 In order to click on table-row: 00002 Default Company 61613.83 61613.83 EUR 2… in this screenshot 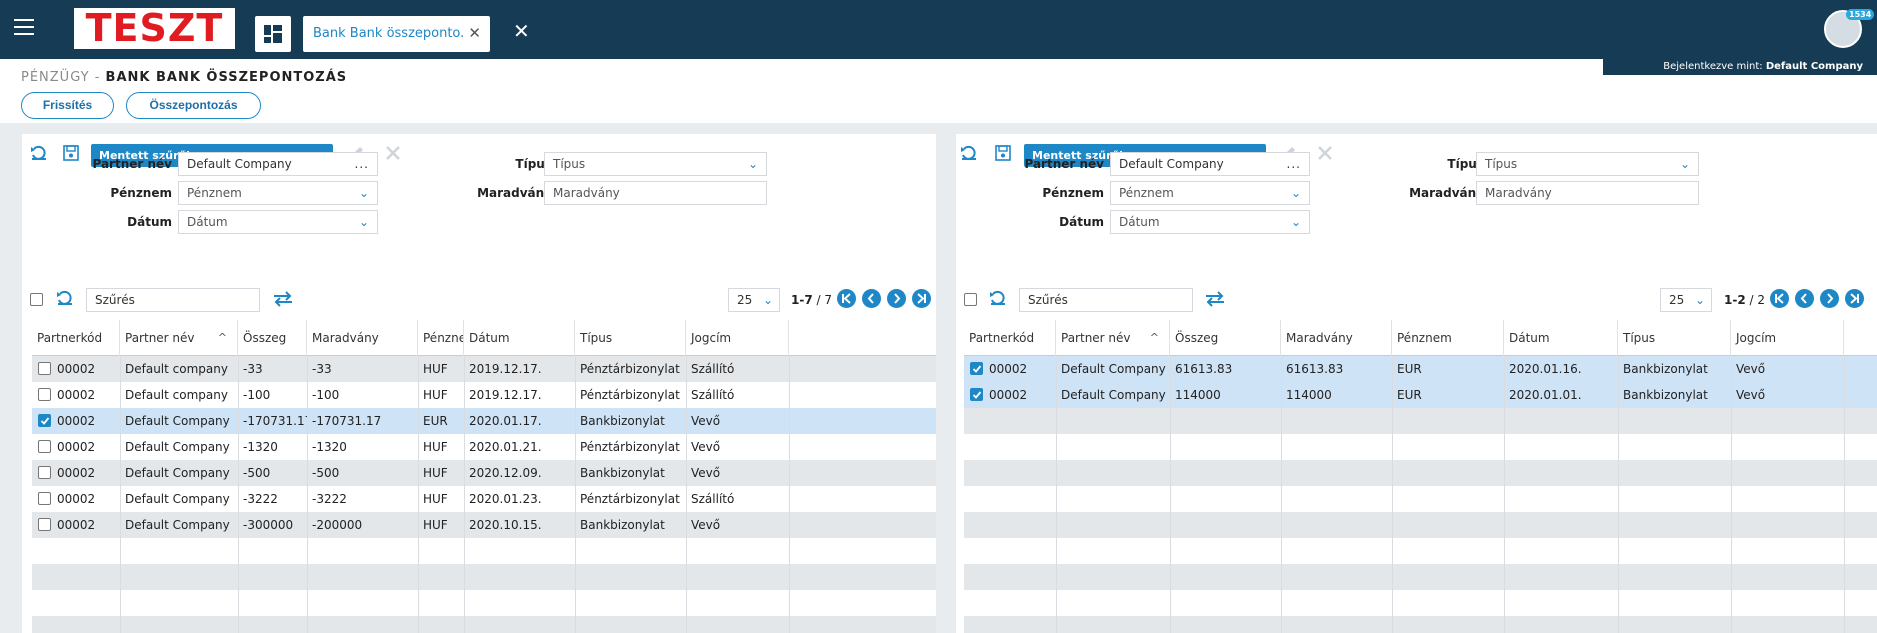, I will do `click(1420, 369)`.